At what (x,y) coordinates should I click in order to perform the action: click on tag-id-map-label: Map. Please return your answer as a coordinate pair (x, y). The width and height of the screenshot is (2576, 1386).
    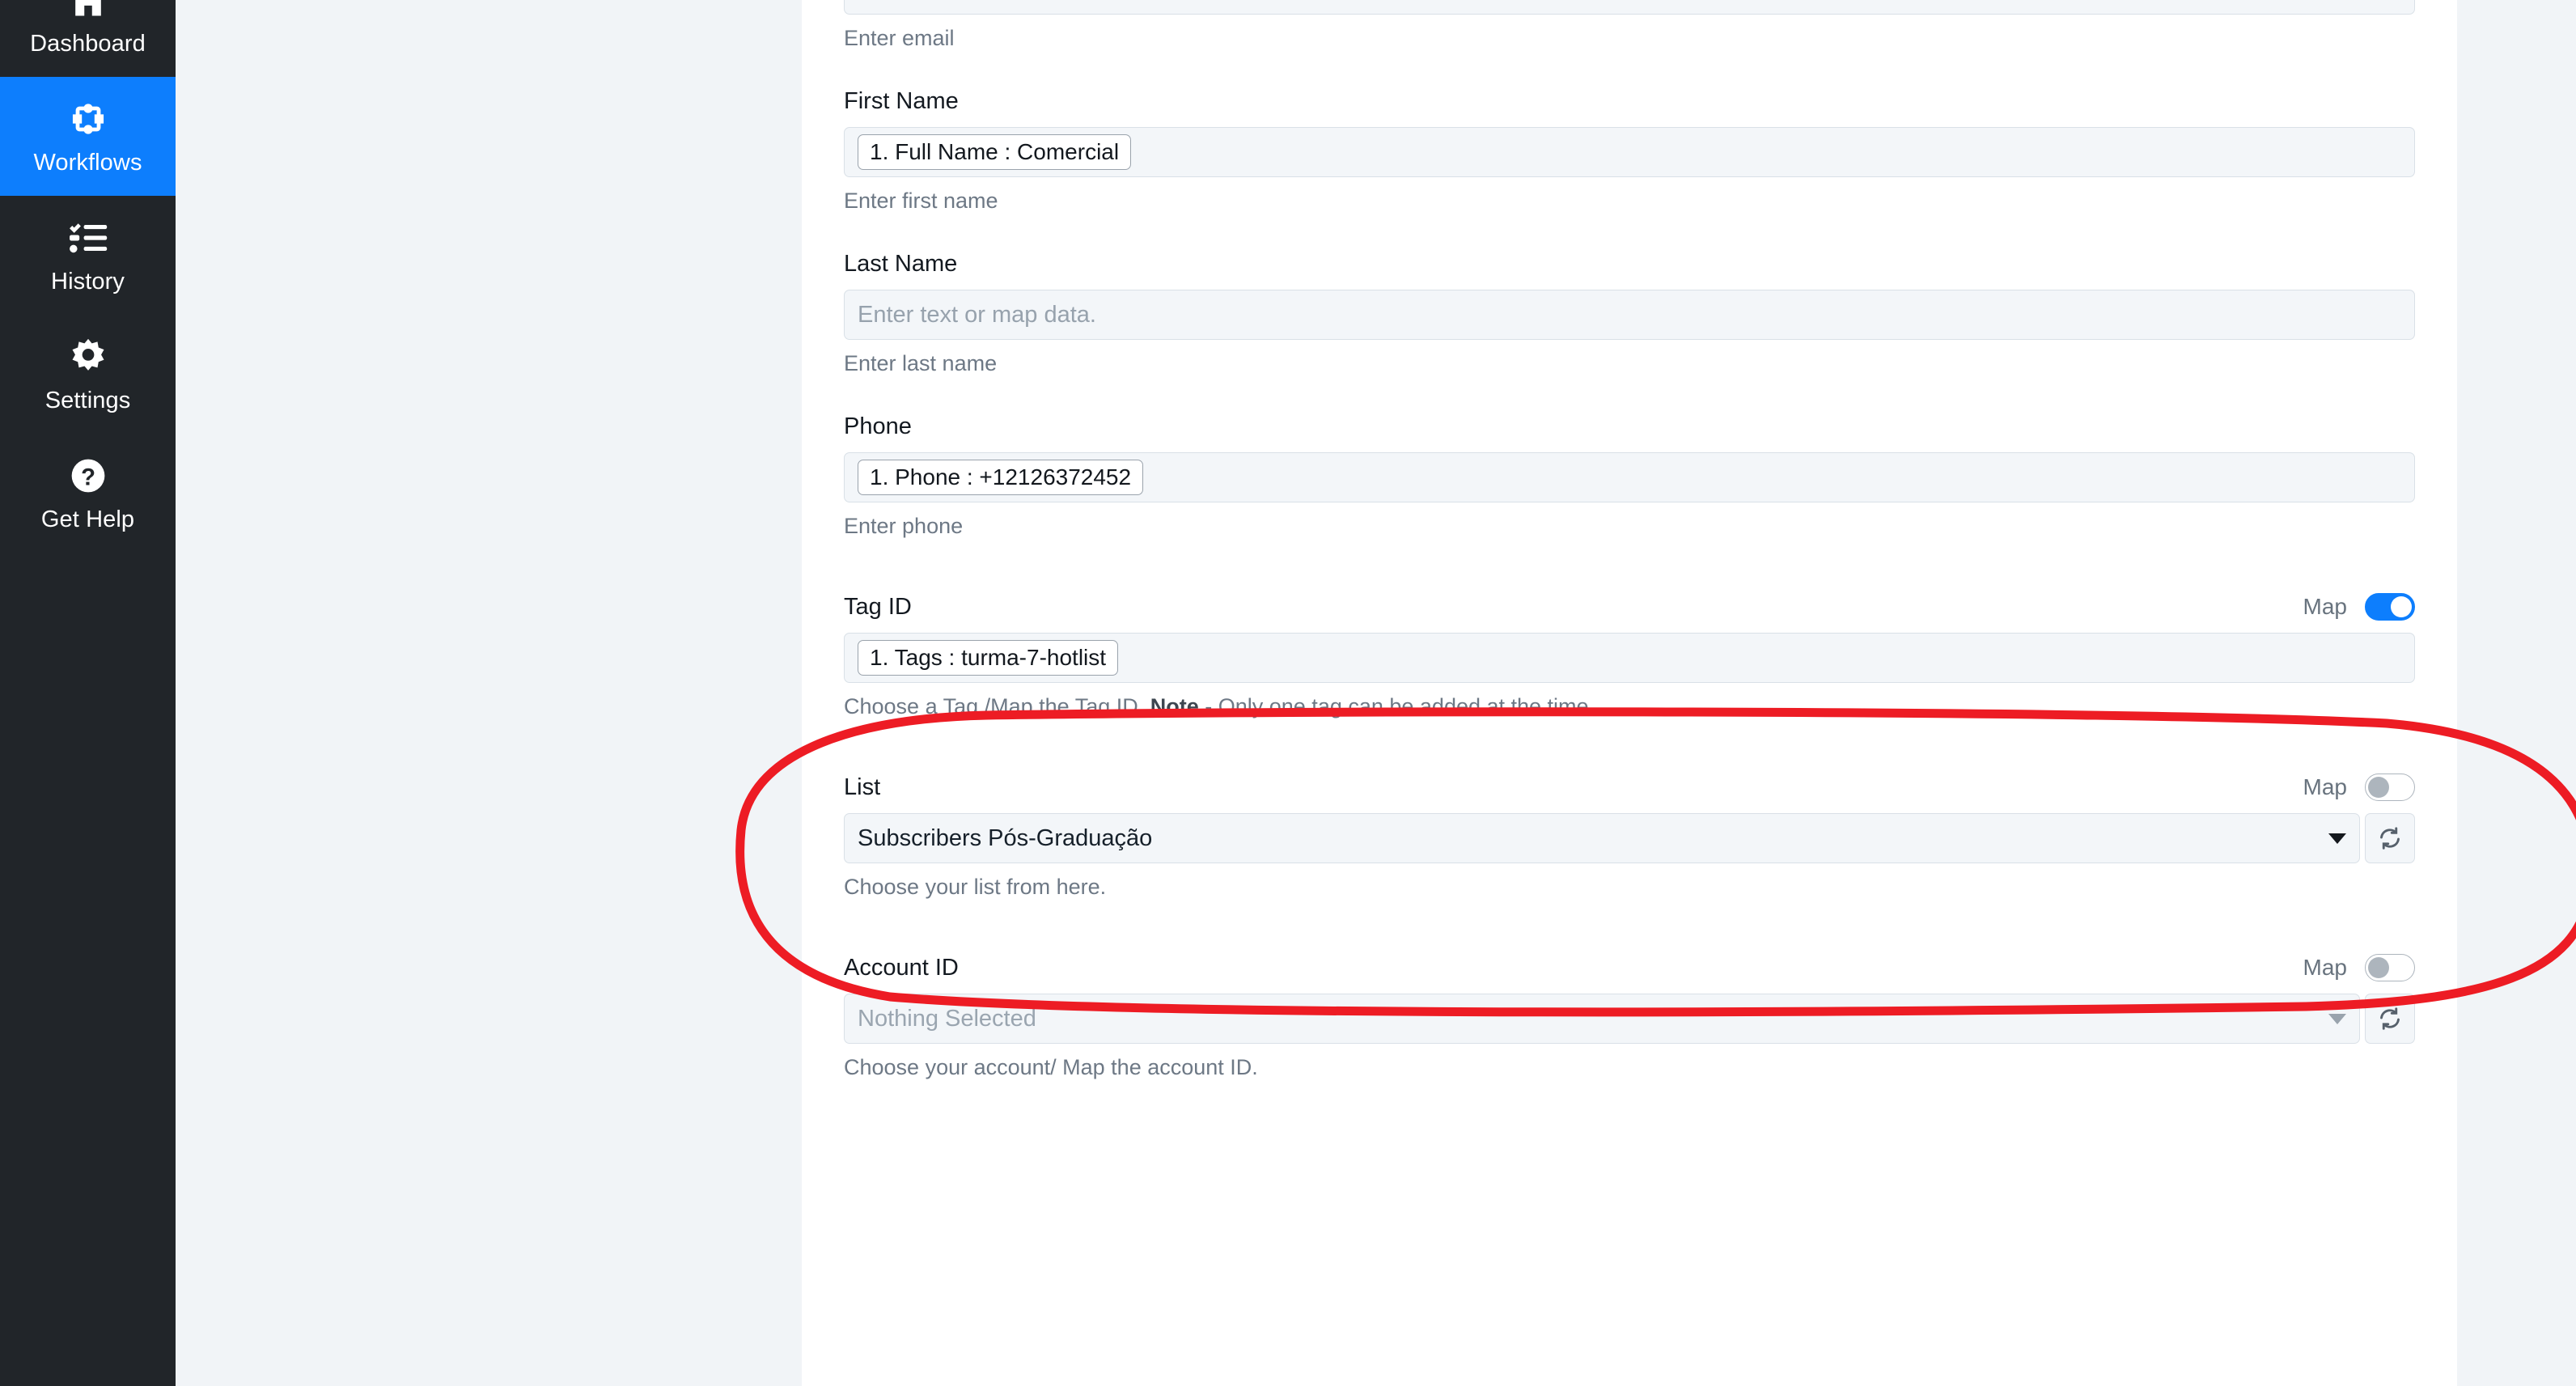
    Looking at the image, I should click on (2325, 607).